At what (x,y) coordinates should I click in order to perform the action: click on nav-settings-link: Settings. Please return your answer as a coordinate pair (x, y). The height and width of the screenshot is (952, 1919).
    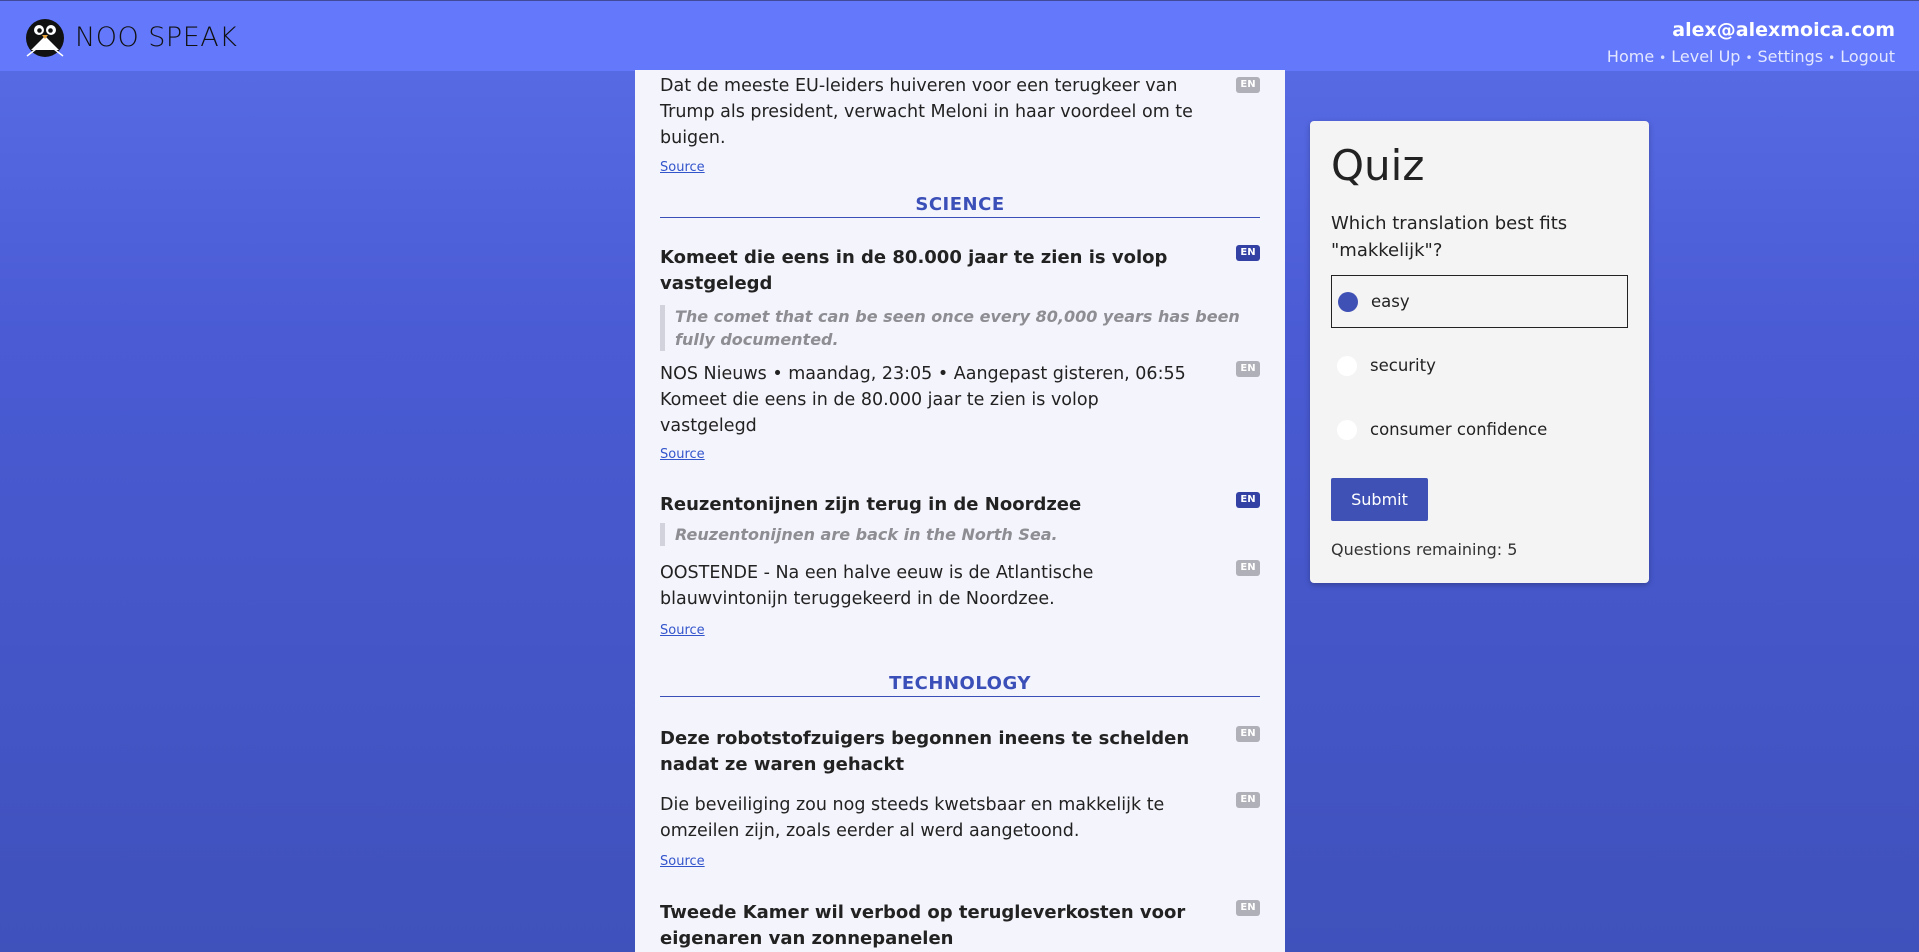
    Looking at the image, I should click on (1791, 56).